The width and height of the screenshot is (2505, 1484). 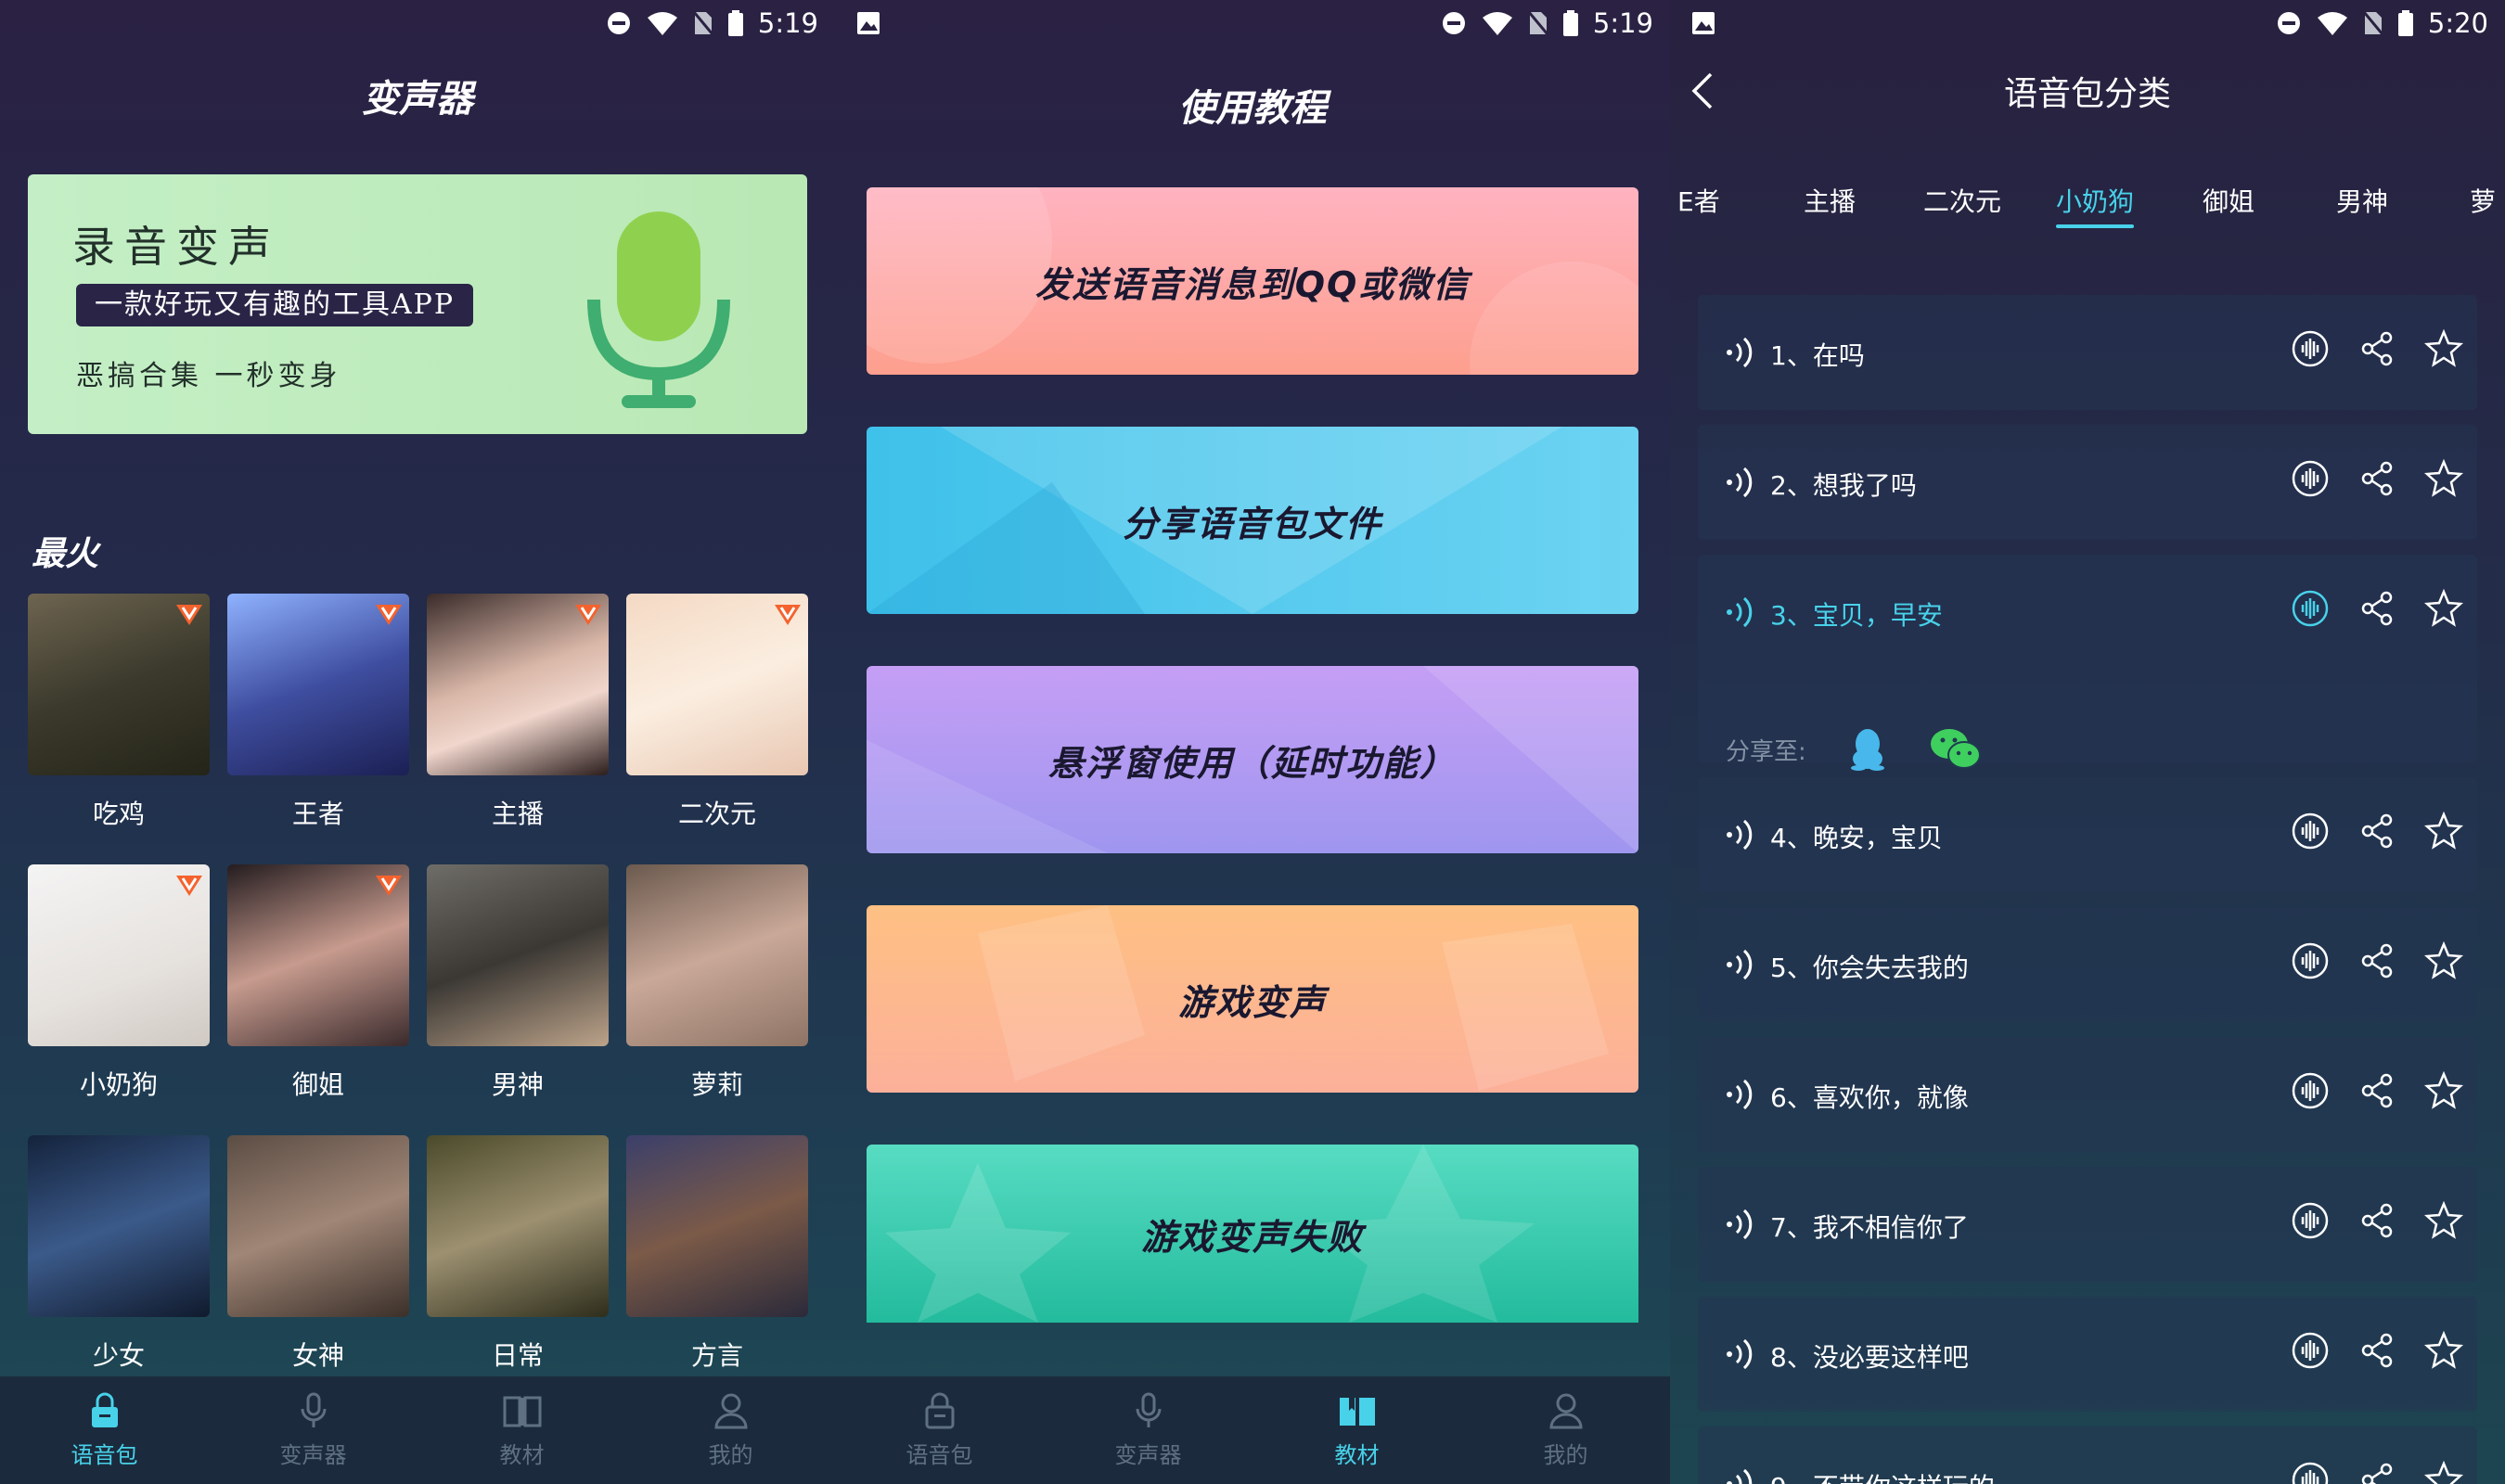 I want to click on qq-icon, so click(x=1868, y=749).